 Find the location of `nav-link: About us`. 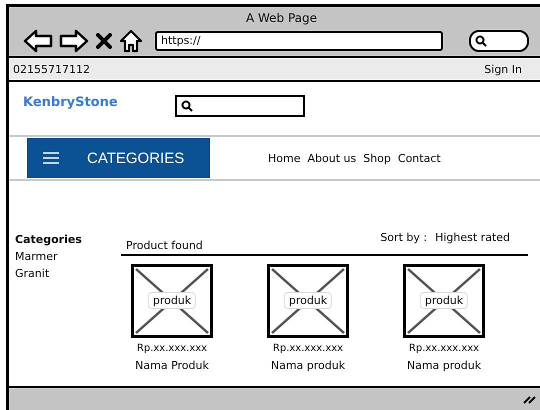

nav-link: About us is located at coordinates (331, 158).